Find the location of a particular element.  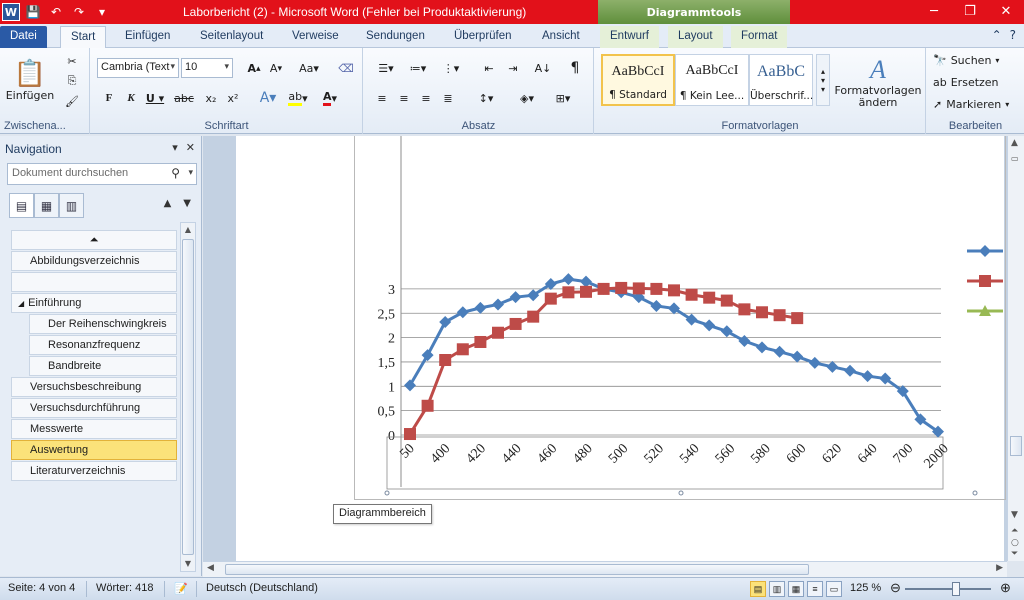

increase-indent-icon: ⇥ is located at coordinates (513, 68).